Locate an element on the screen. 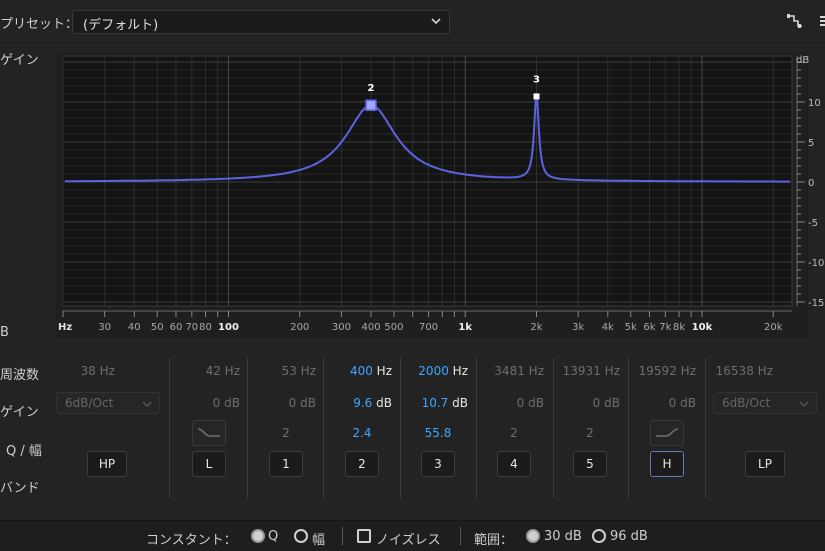 Image resolution: width=825 pixels, height=551 pixels. band-1-gain: 0 dB is located at coordinates (302, 403).